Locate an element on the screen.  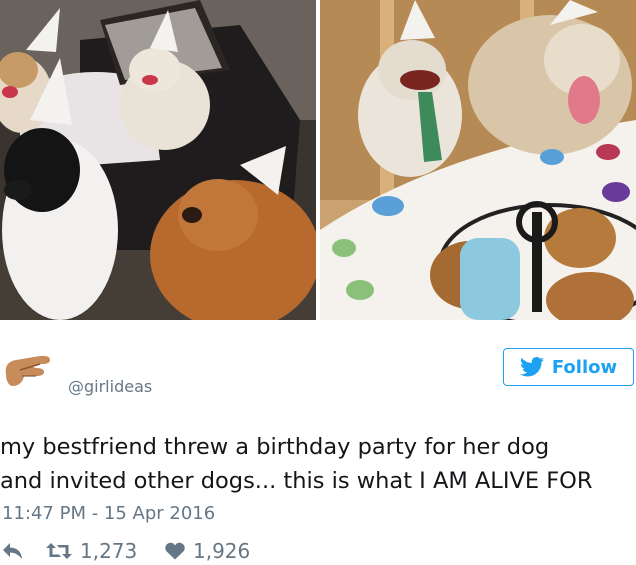
retweet-button: 1,273 is located at coordinates (91, 551).